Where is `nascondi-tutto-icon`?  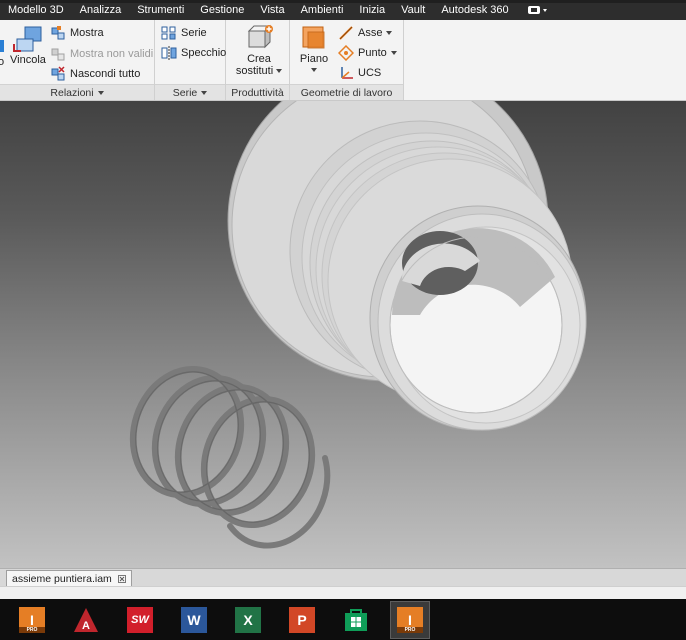 nascondi-tutto-icon is located at coordinates (58, 73).